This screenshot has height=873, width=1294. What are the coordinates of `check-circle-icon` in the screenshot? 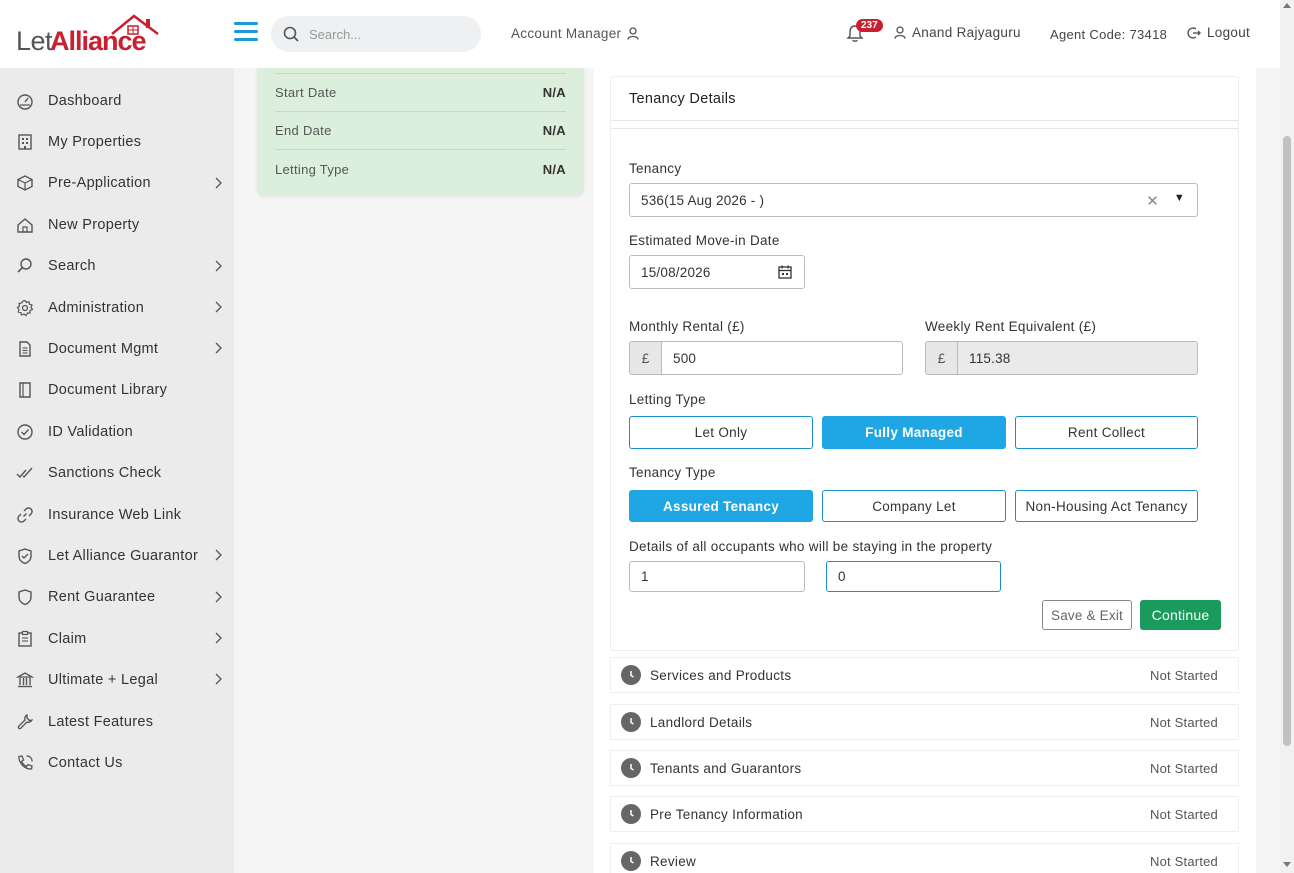 It's located at (25, 432).